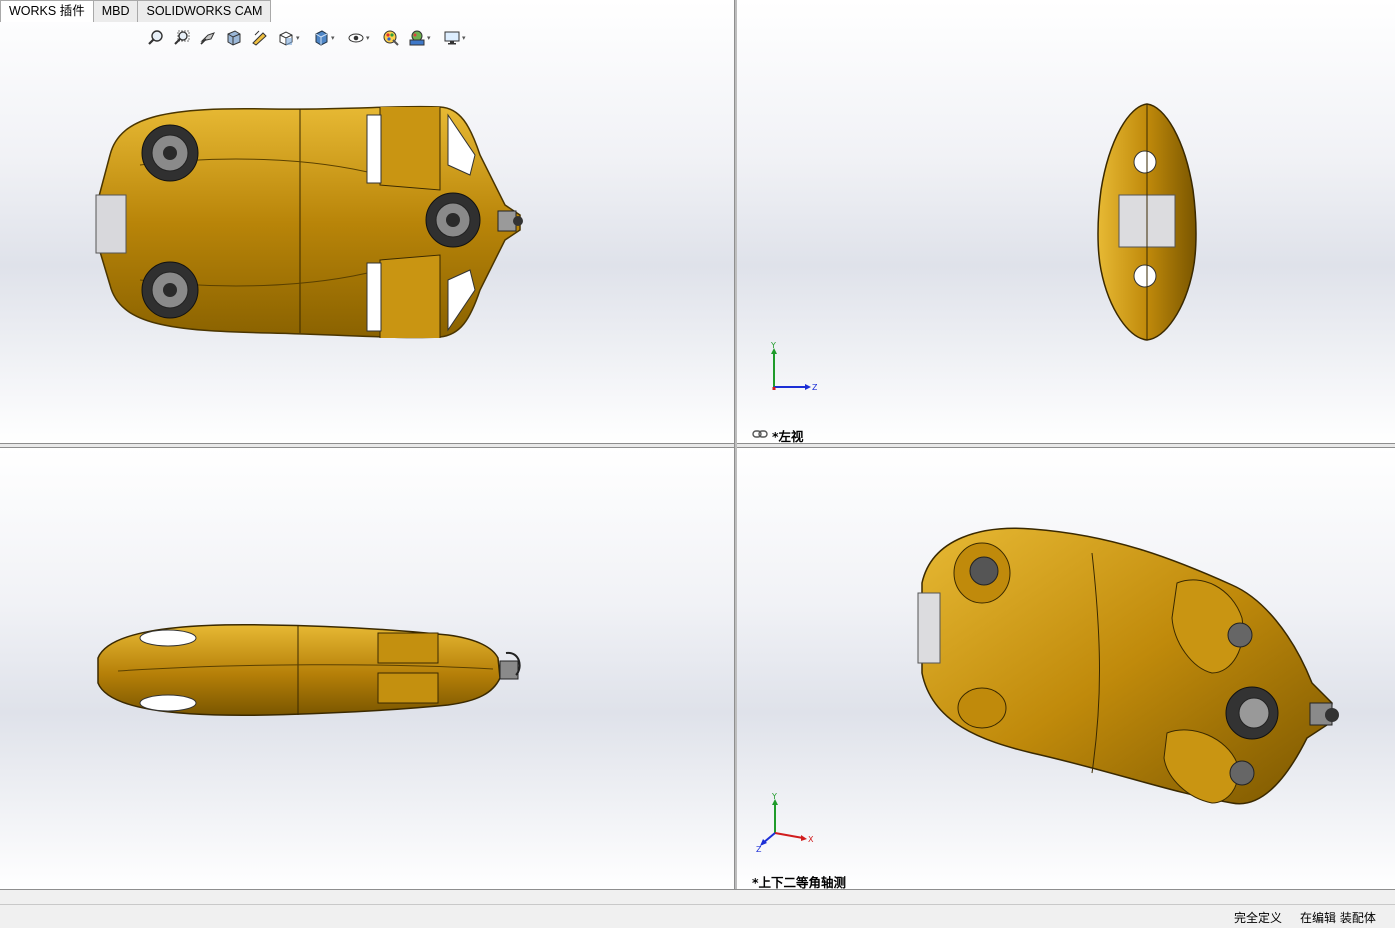 Image resolution: width=1395 pixels, height=928 pixels. Describe the element at coordinates (785, 823) in the screenshot. I see `triad-axes-isometric-view: Y X Z` at that location.